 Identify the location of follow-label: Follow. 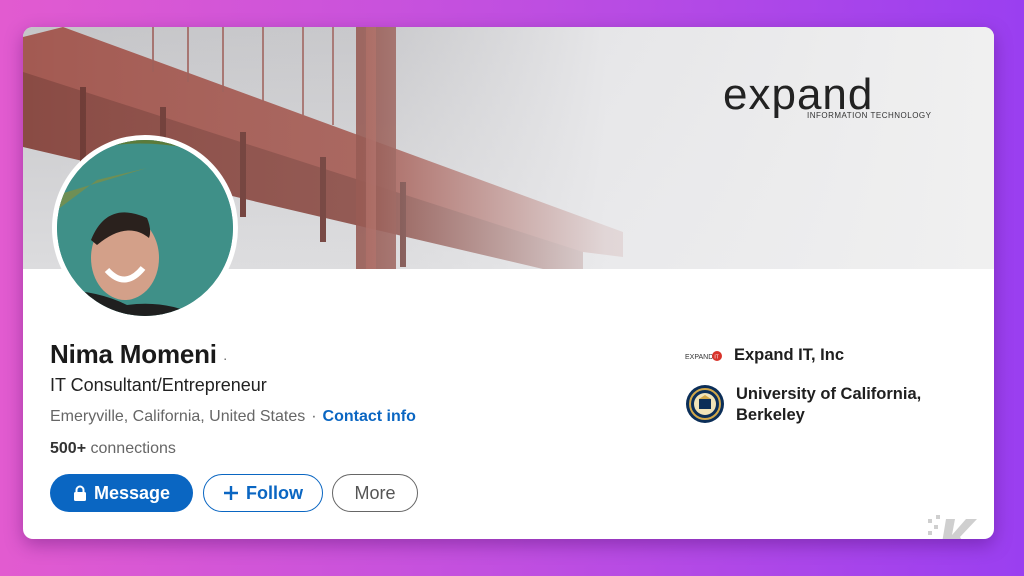
(274, 492).